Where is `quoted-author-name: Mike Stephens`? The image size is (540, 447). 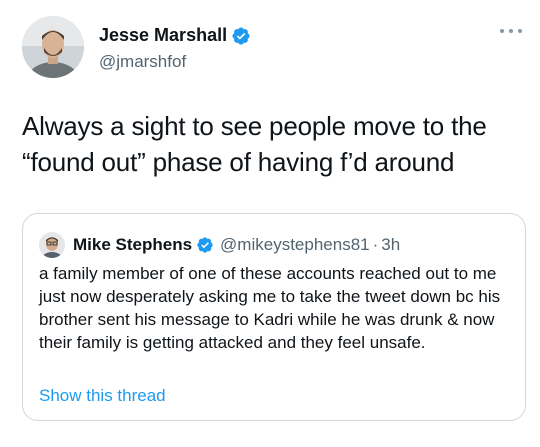
quoted-author-name: Mike Stephens is located at coordinates (133, 244).